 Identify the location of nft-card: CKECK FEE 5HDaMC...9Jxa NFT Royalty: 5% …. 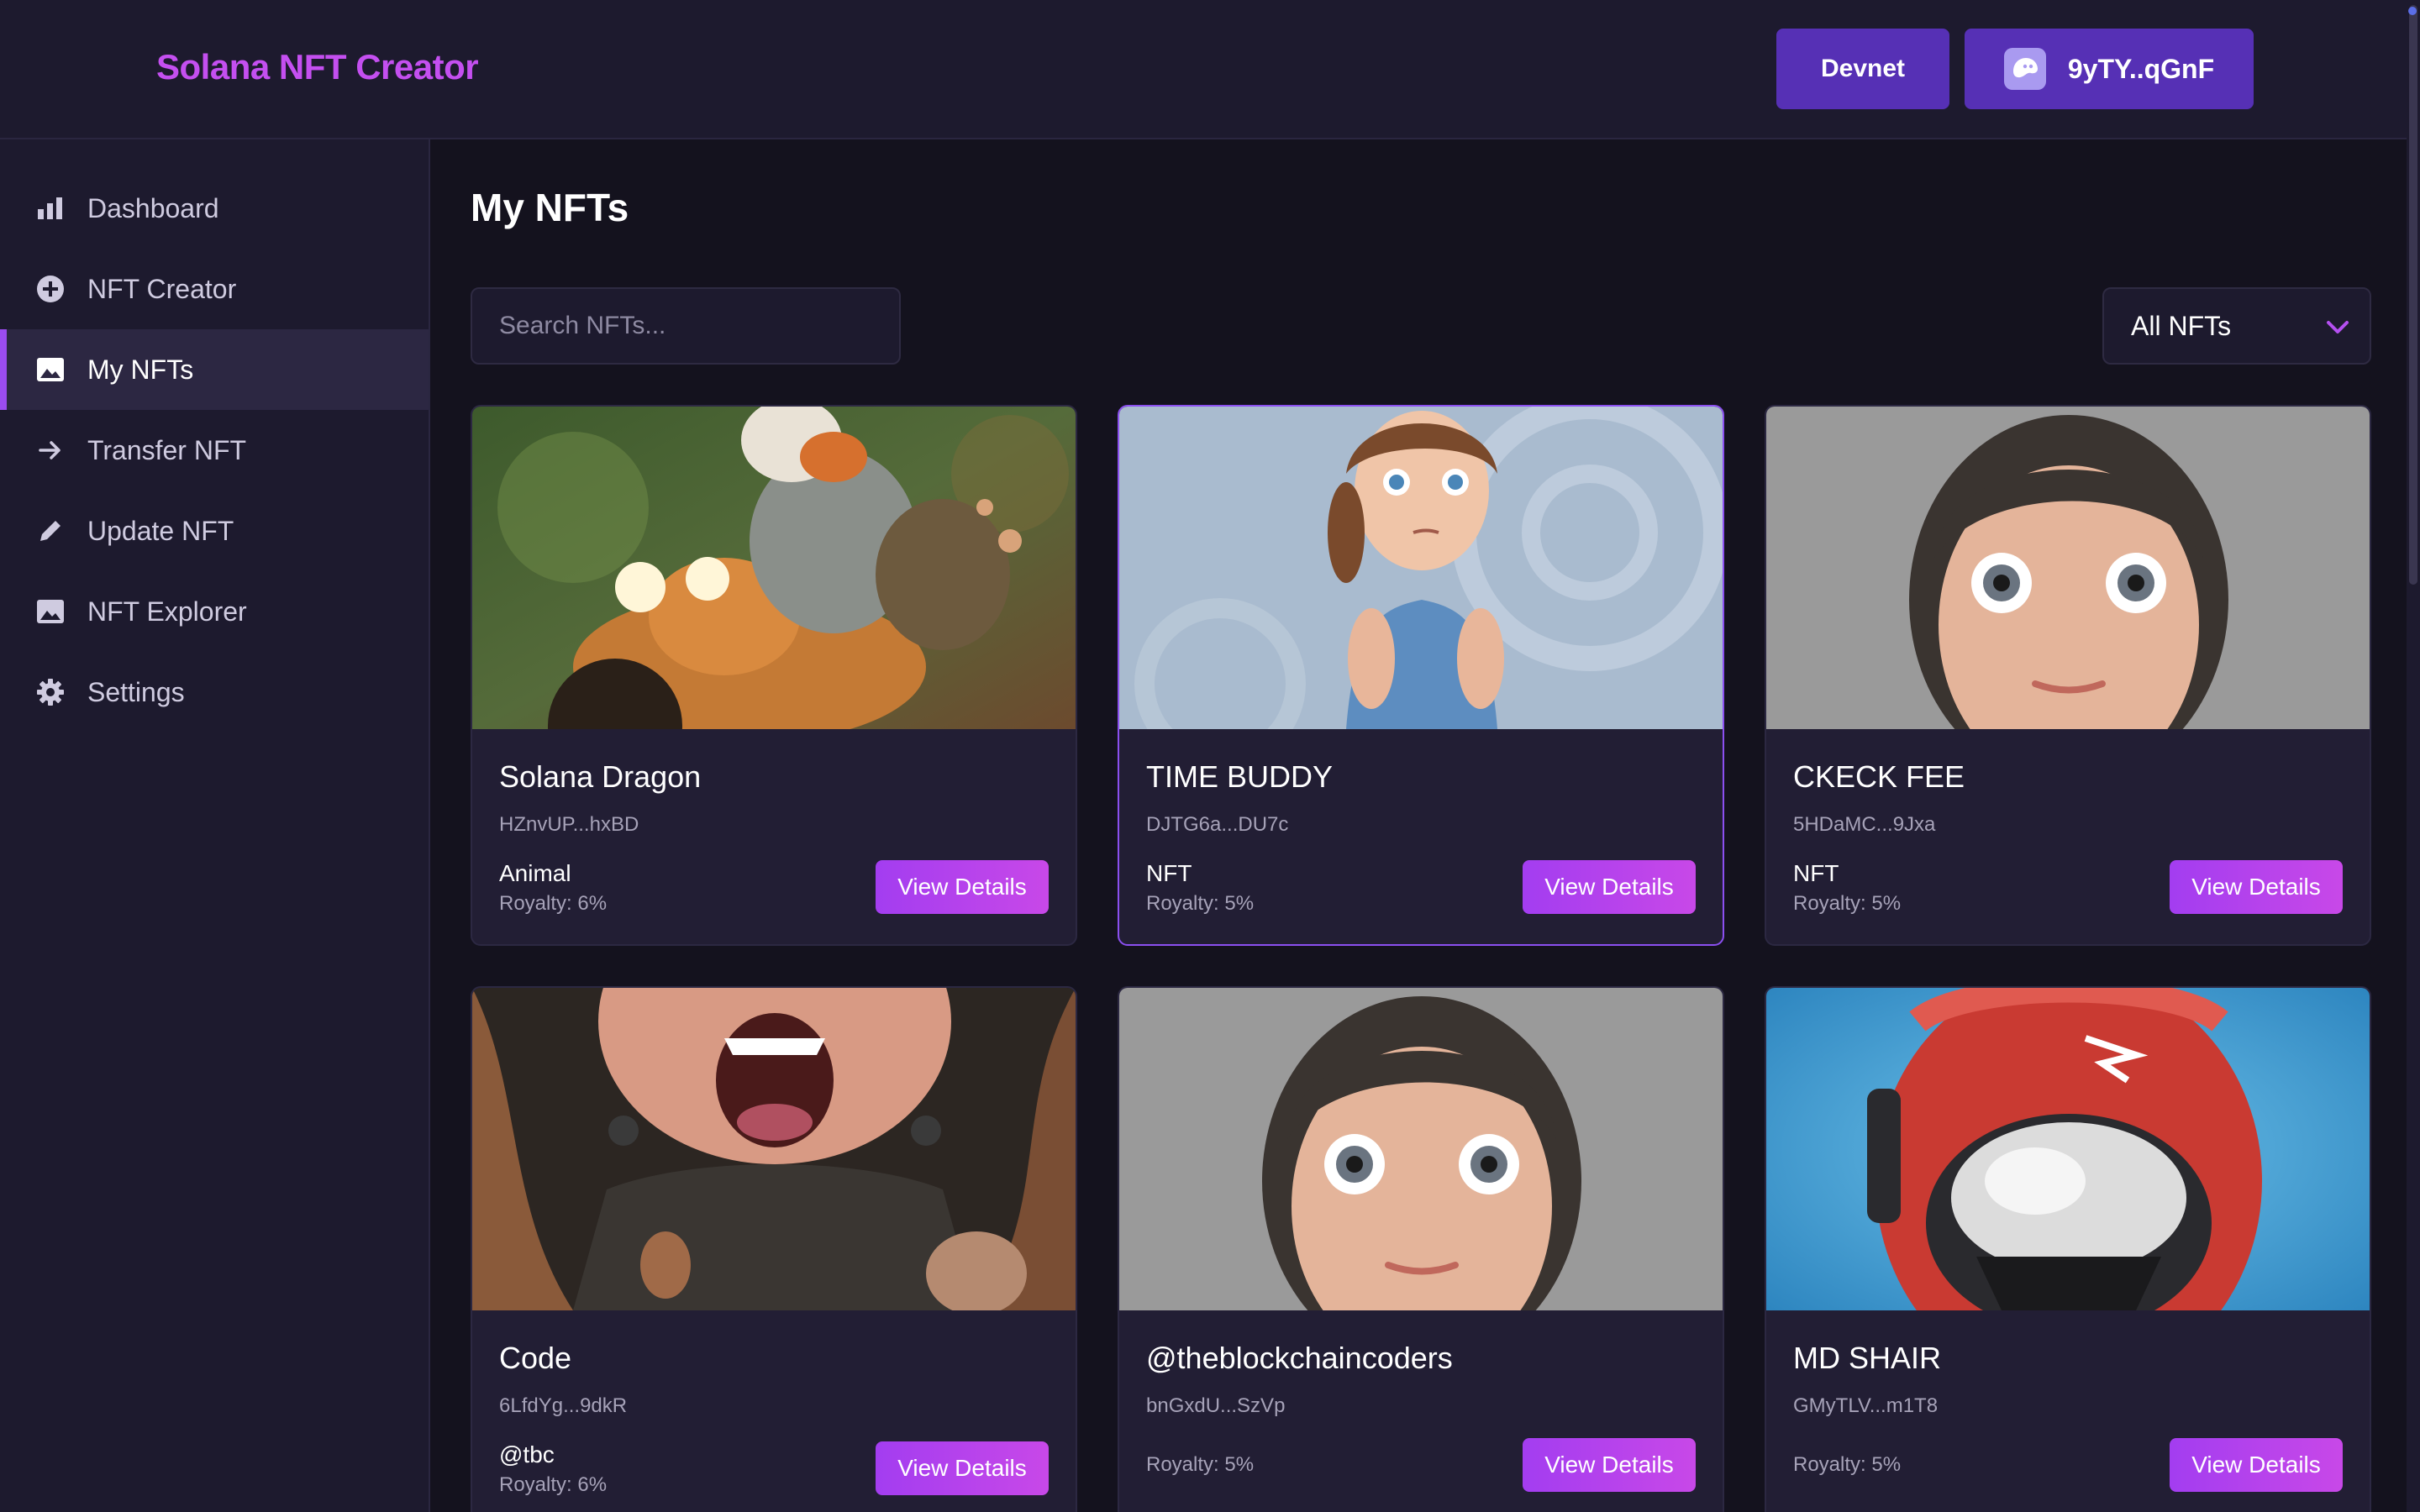
(2068, 675).